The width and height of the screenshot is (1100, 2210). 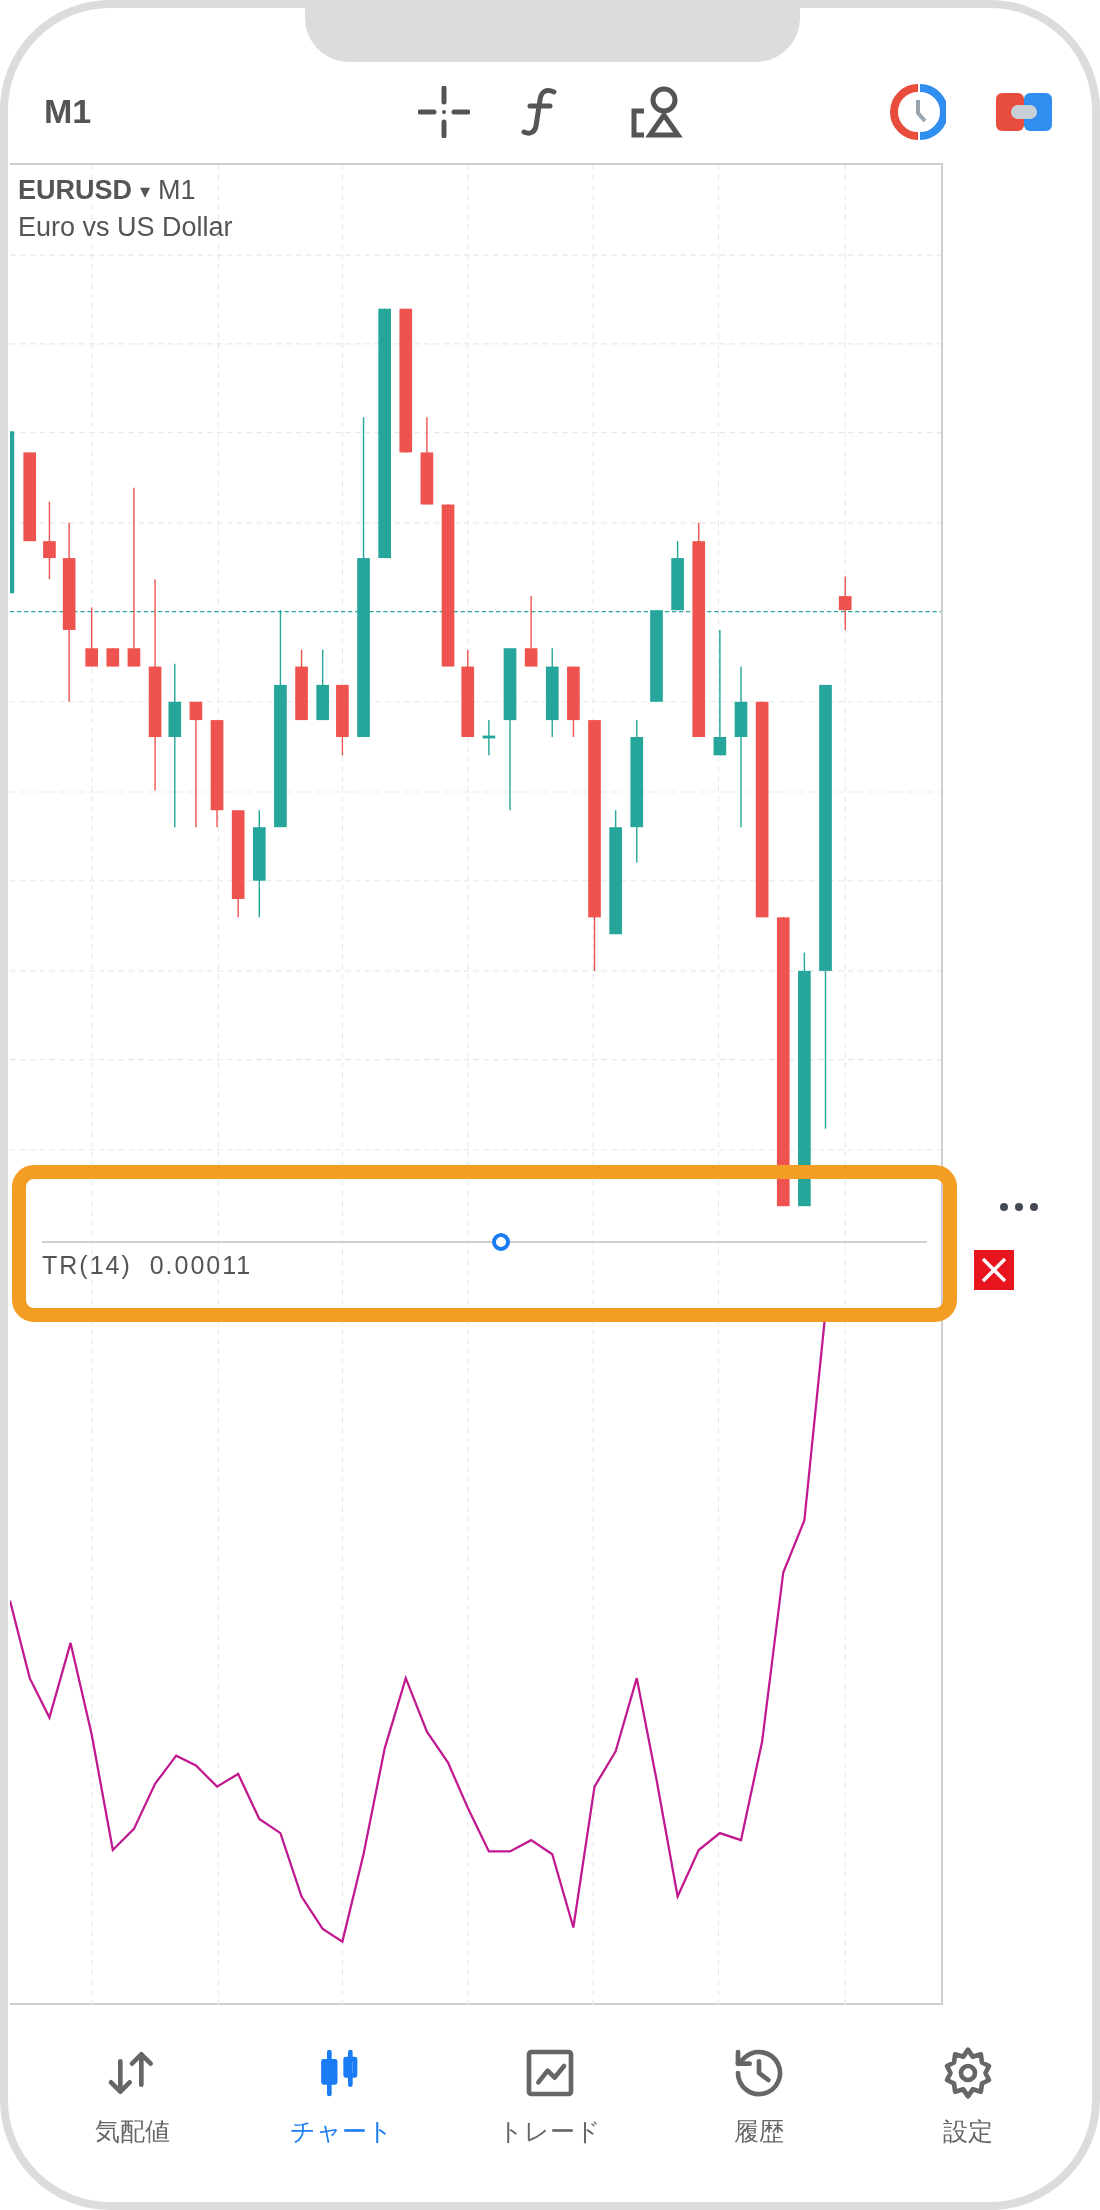 I want to click on nav-tab: チャート, so click(x=341, y=2096).